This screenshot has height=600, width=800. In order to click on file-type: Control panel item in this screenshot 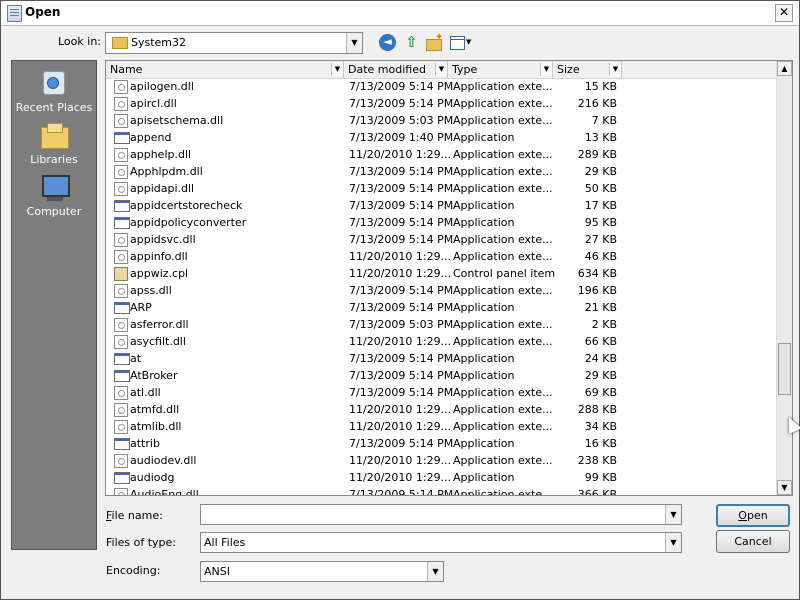, I will do `click(504, 273)`.